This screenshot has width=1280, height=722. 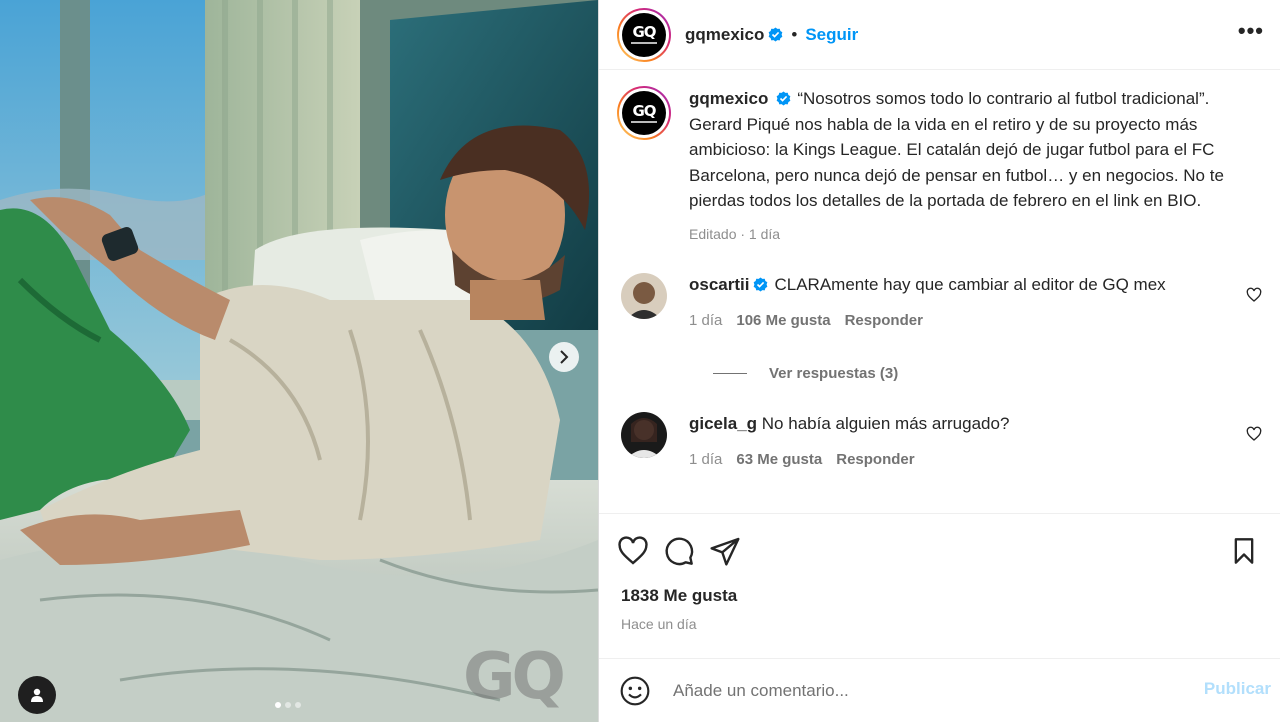 What do you see at coordinates (779, 459) in the screenshot?
I see `comment-likes: 63 Me gusta` at bounding box center [779, 459].